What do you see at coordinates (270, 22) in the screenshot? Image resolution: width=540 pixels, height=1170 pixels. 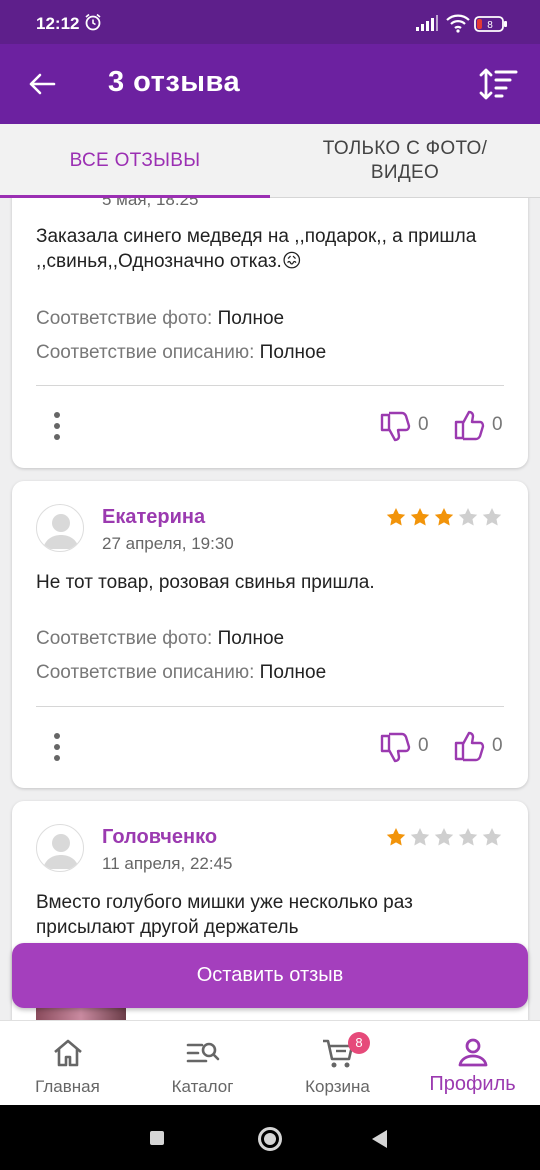 I see `status-bar: 12:12 8` at bounding box center [270, 22].